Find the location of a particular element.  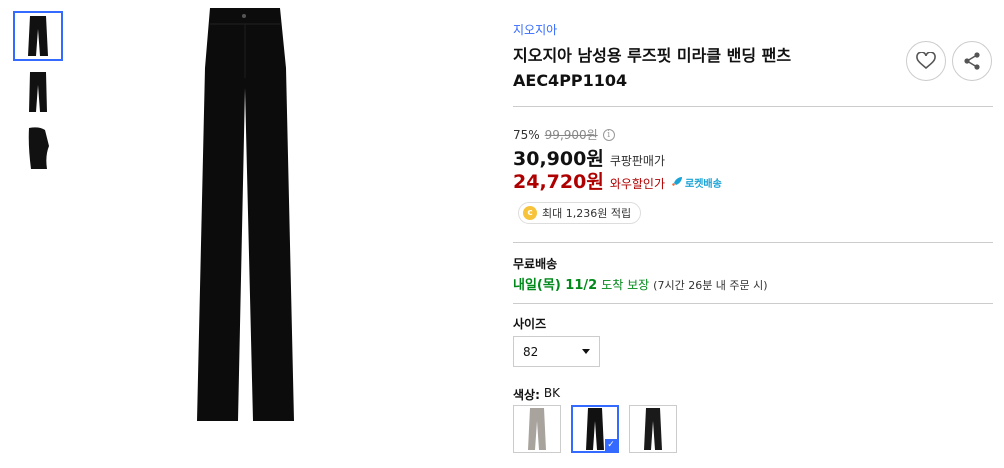

swatch-black-alt is located at coordinates (653, 429).